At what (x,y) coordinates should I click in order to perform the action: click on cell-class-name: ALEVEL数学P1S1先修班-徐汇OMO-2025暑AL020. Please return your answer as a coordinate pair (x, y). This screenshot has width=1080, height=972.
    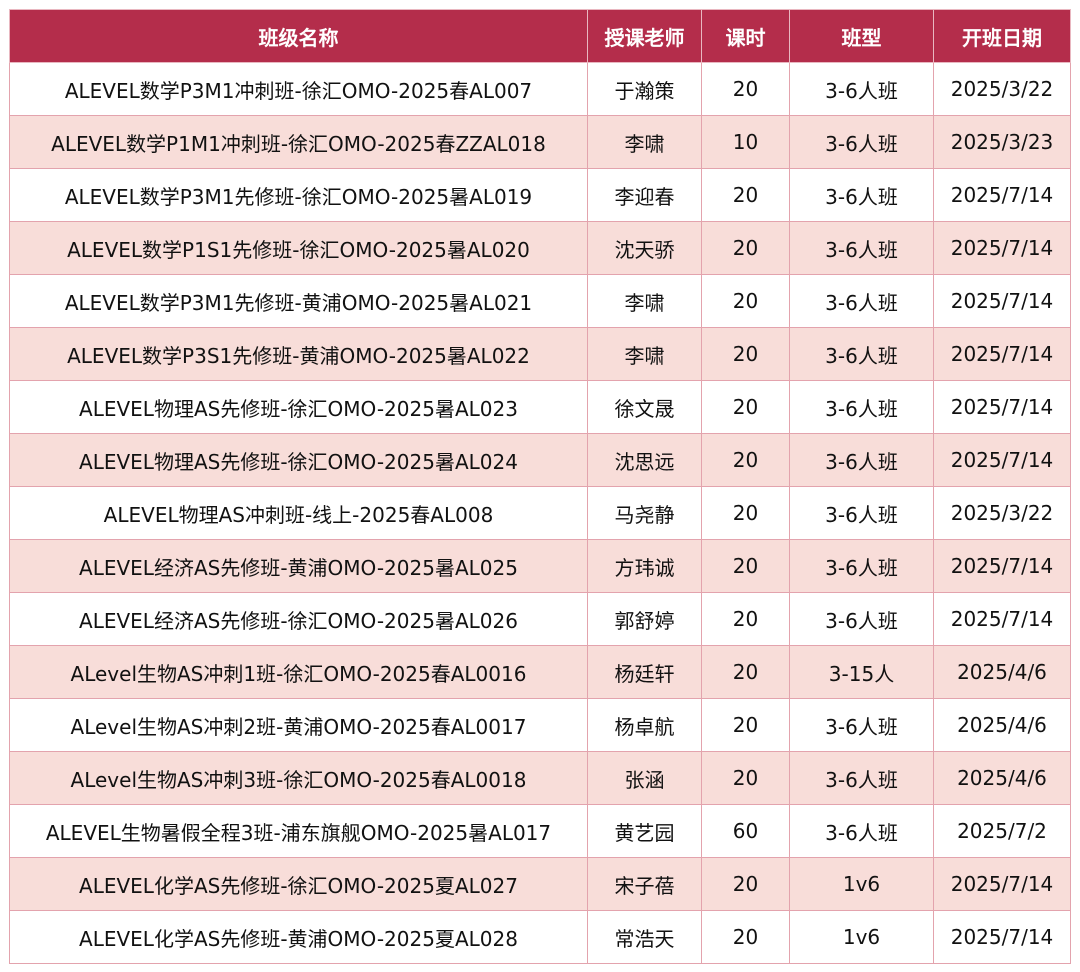
    Looking at the image, I should click on (298, 248).